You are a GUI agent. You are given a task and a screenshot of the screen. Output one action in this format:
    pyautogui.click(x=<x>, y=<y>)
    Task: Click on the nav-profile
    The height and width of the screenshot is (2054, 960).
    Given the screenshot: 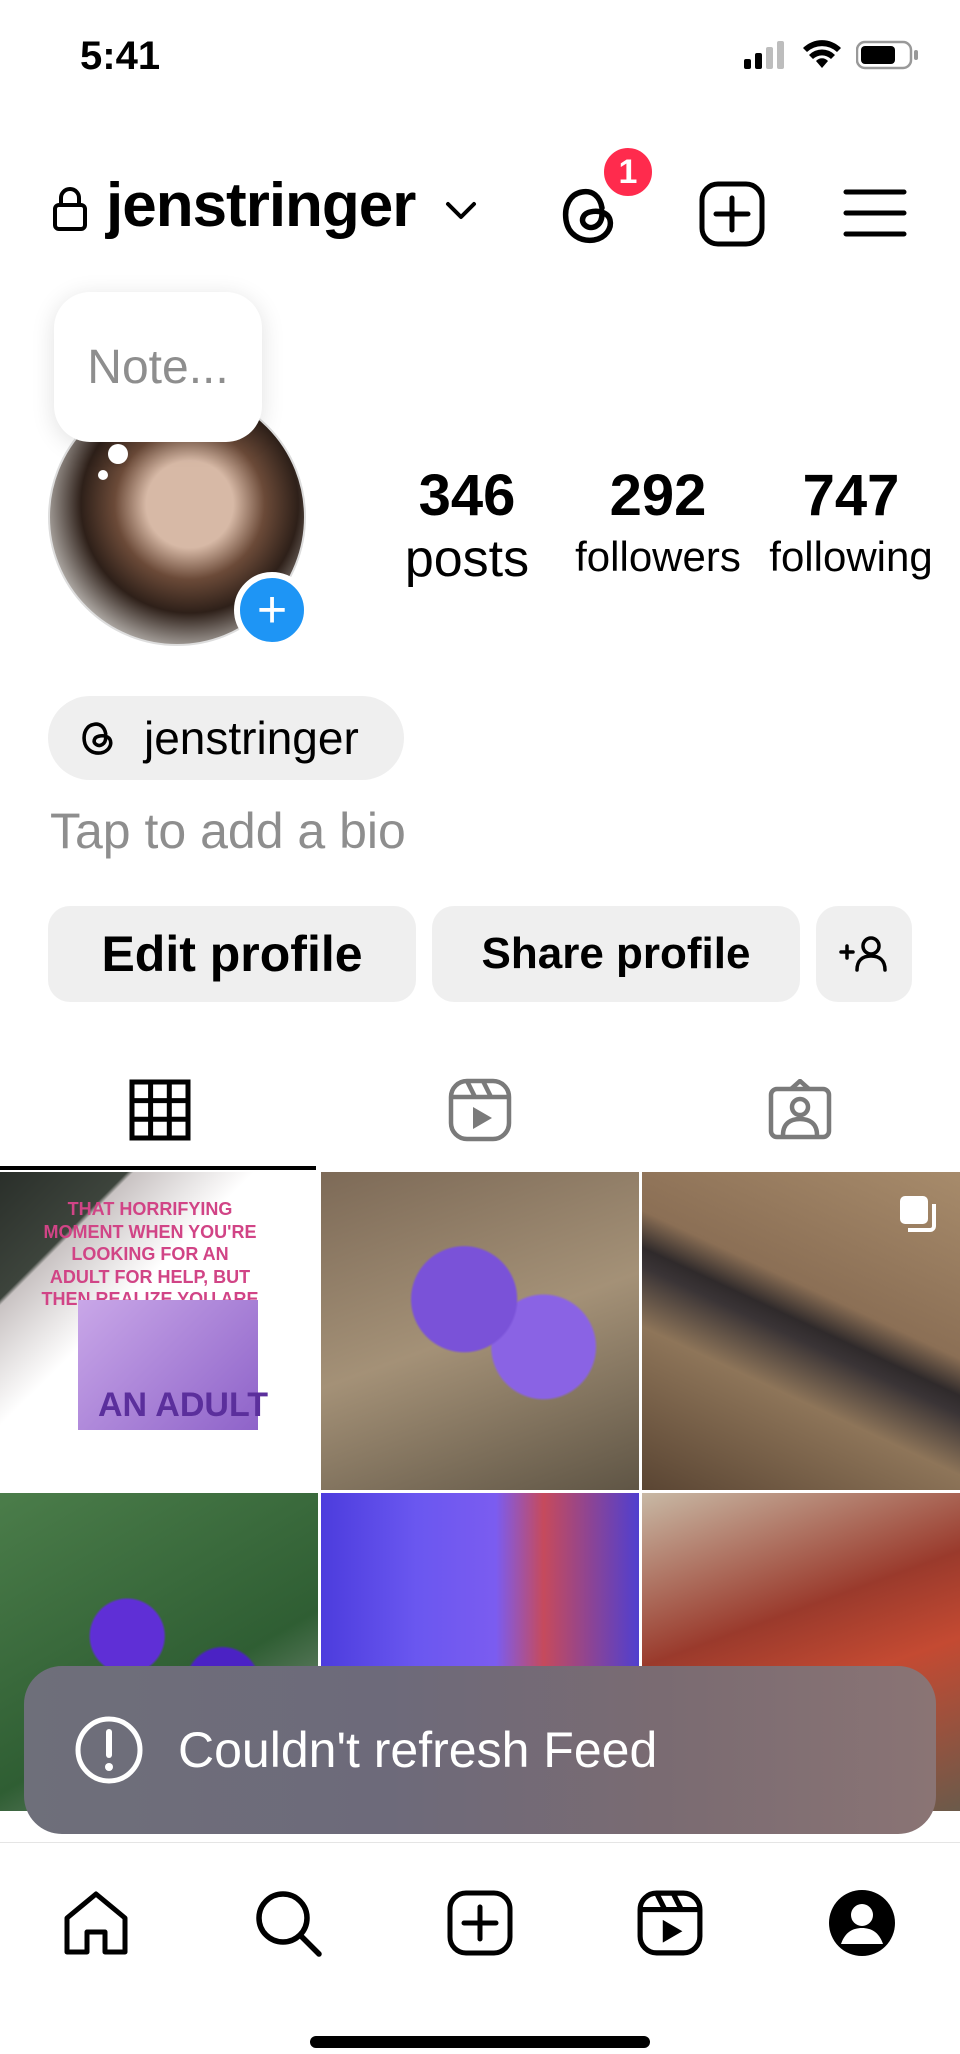 What is the action you would take?
    pyautogui.click(x=862, y=1923)
    